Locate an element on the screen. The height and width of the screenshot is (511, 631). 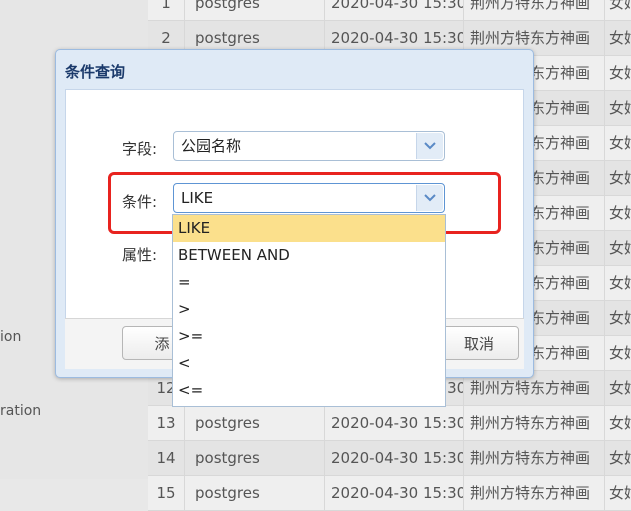
row-number-cell: 1 is located at coordinates (166, 10).